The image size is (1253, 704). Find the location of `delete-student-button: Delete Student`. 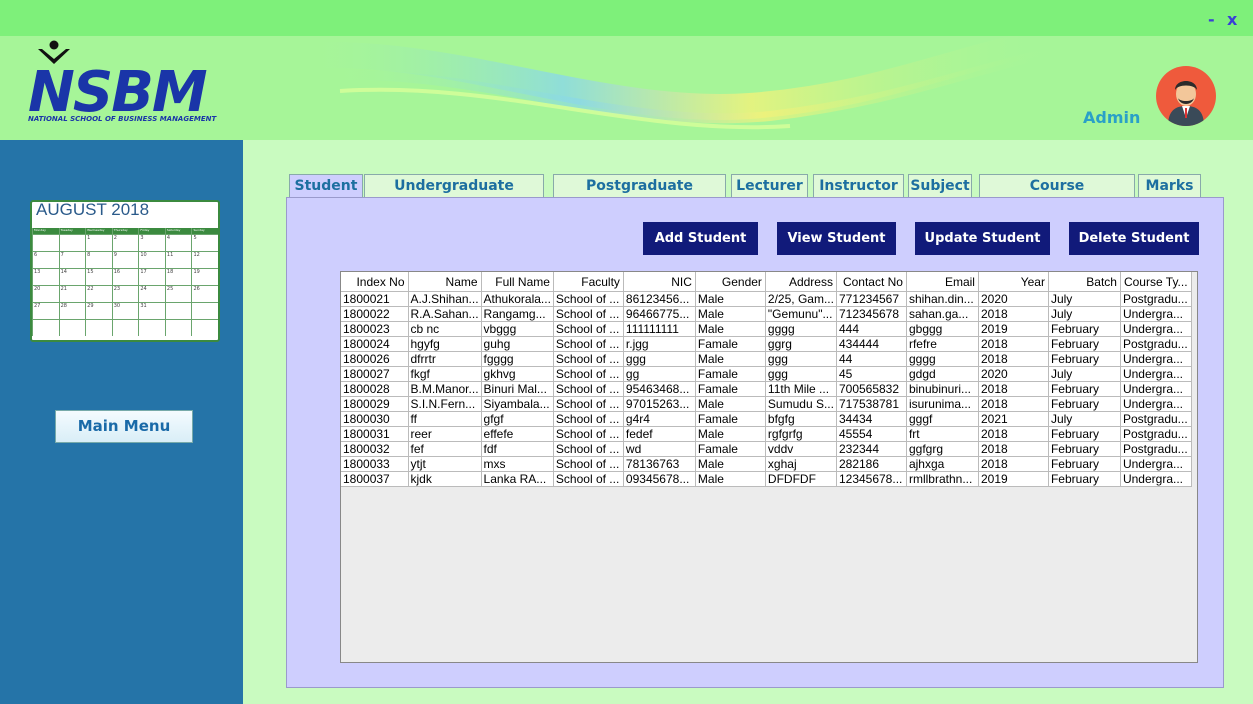

delete-student-button: Delete Student is located at coordinates (1134, 238).